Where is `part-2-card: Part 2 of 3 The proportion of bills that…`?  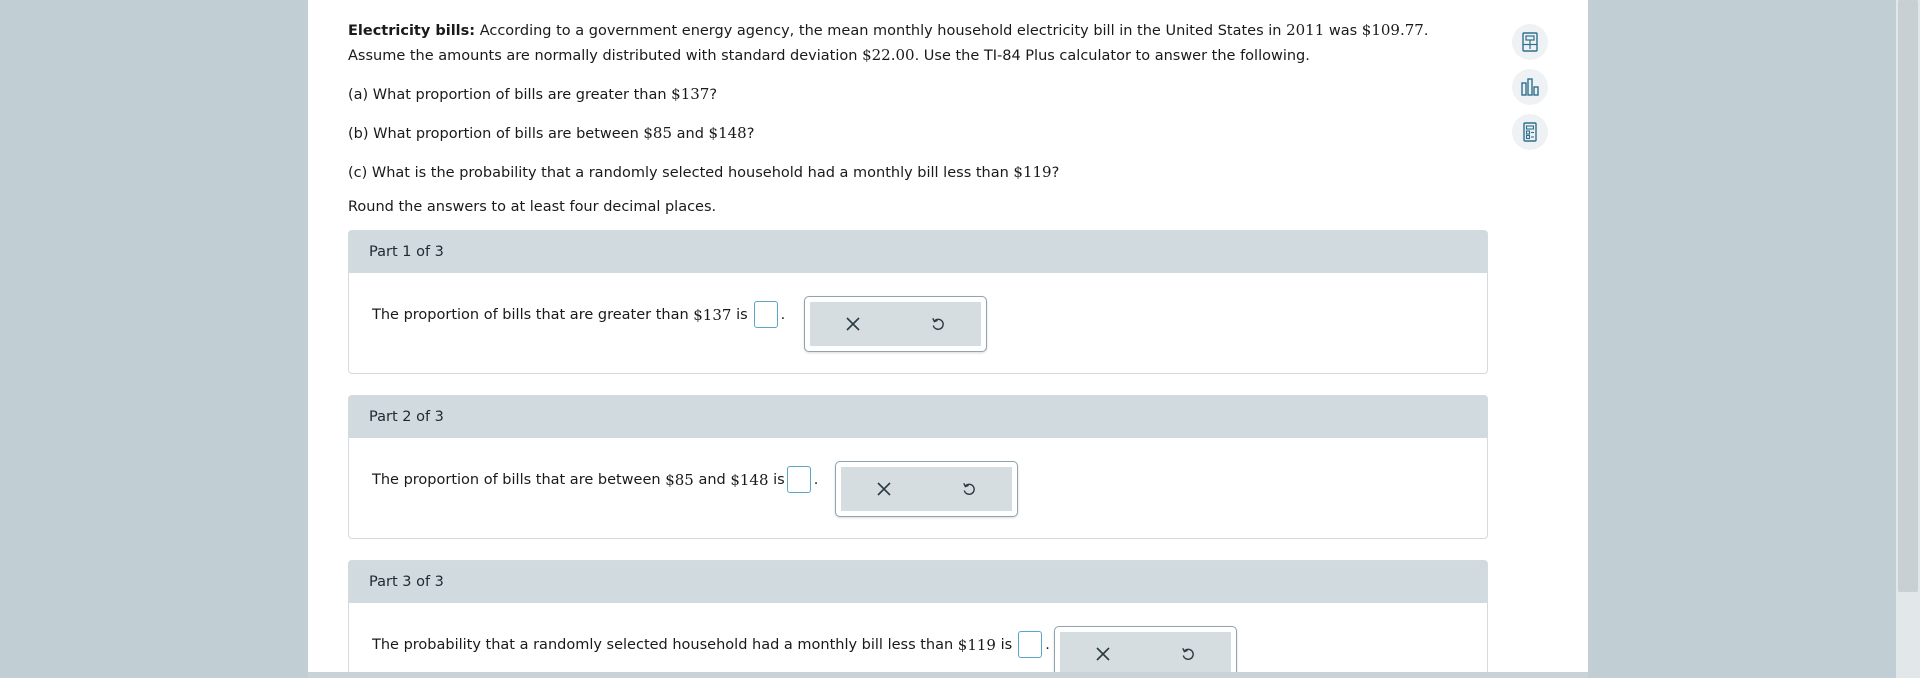
part-2-card: Part 2 of 3 The proportion of bills that… is located at coordinates (918, 467).